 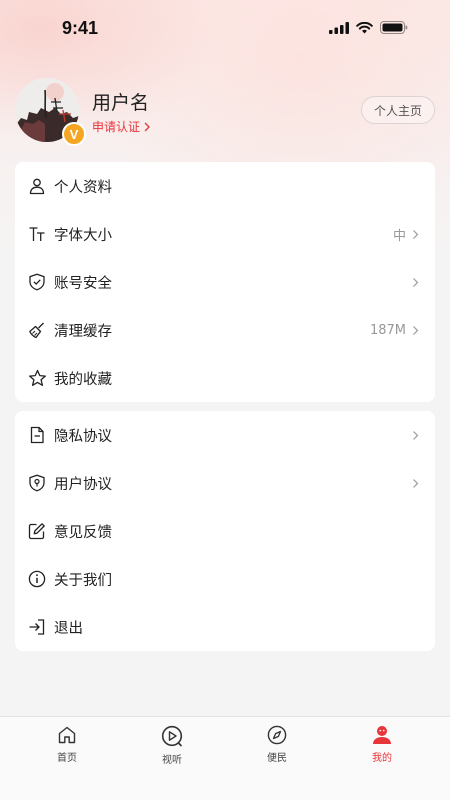 What do you see at coordinates (37, 579) in the screenshot?
I see `info-icon` at bounding box center [37, 579].